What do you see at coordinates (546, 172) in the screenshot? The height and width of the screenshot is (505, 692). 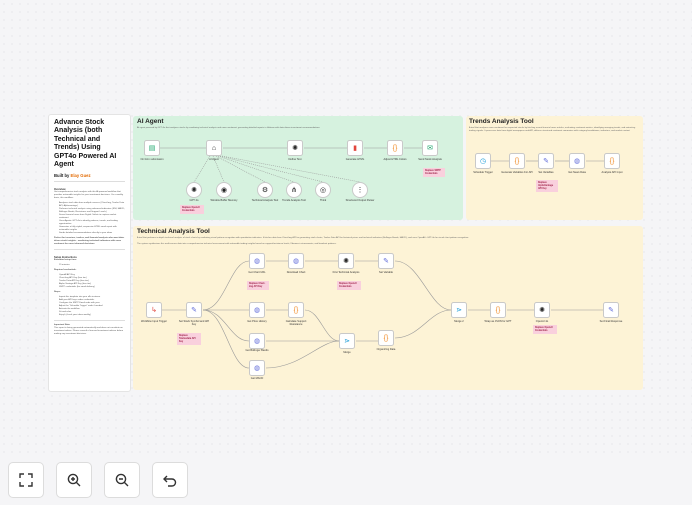 I see `node-label: Set Variables` at bounding box center [546, 172].